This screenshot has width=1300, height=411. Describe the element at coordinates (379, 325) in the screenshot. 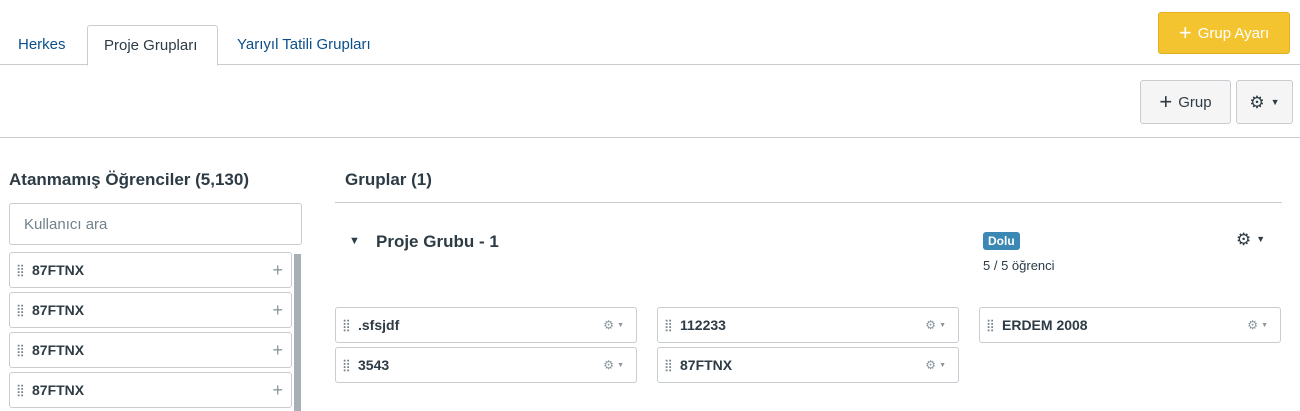

I see `member-name: .sfsjdf` at that location.